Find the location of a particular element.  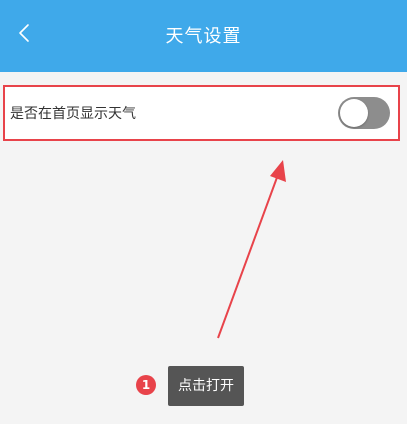

step-badge: 1 is located at coordinates (146, 385).